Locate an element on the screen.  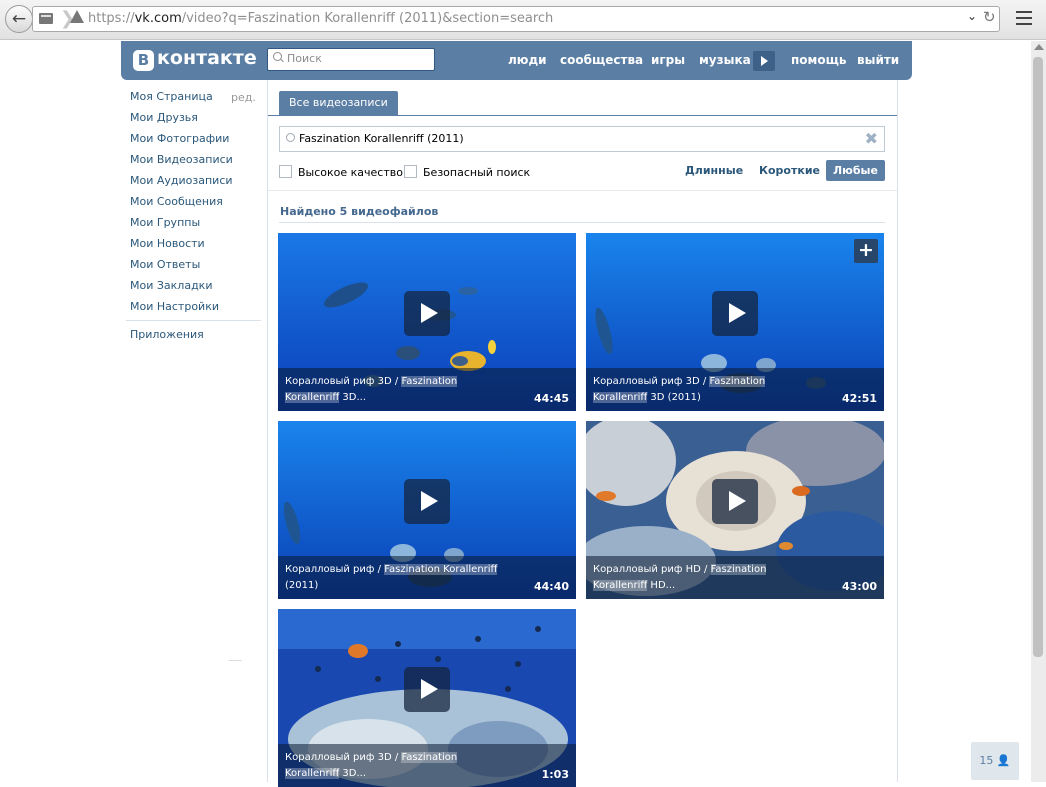
hd-checkbox is located at coordinates (285, 171).